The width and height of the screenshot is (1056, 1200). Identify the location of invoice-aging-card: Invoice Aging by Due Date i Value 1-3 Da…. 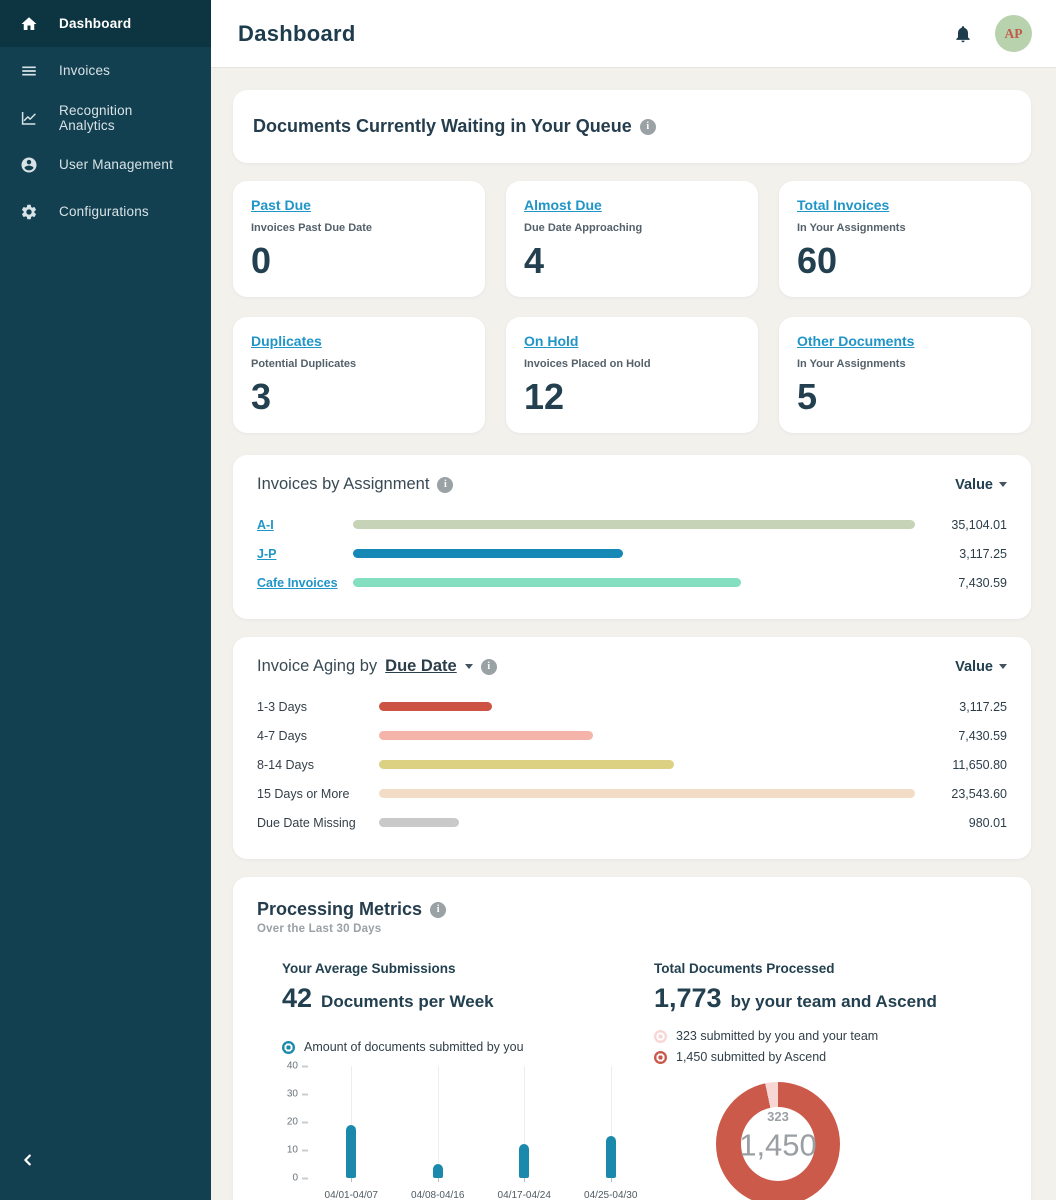
(632, 748).